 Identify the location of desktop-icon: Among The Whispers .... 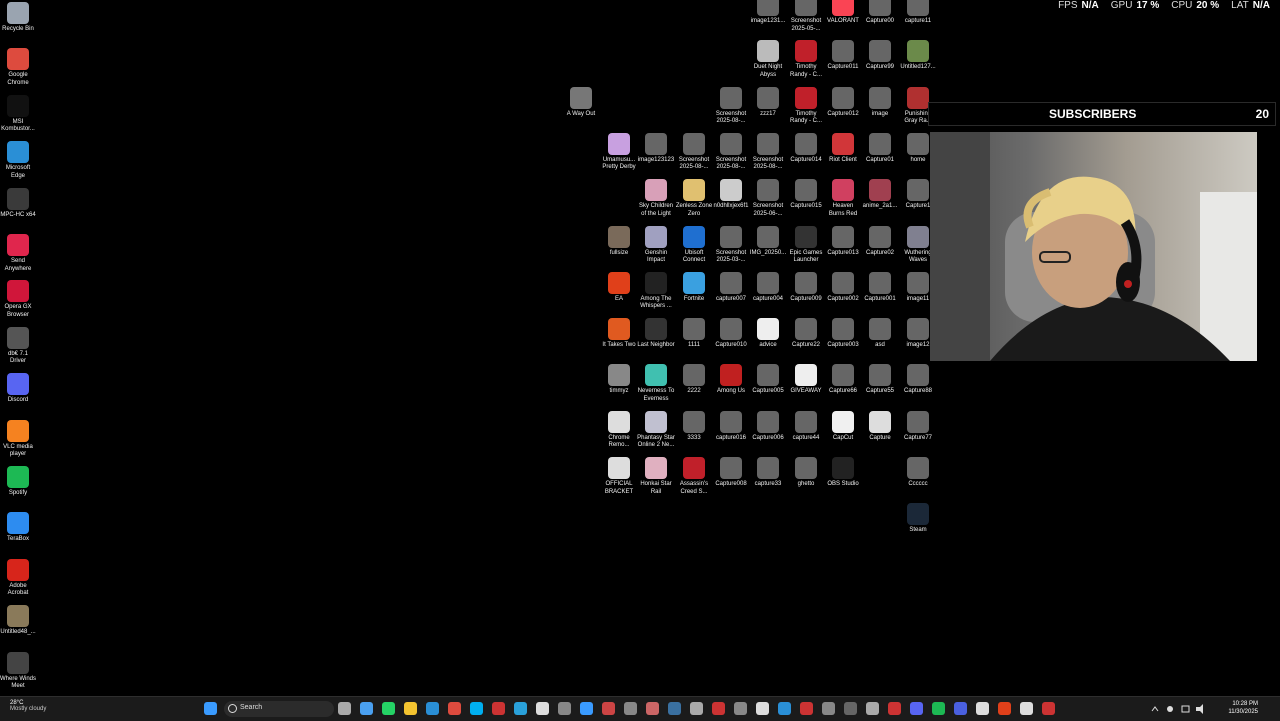
(656, 291).